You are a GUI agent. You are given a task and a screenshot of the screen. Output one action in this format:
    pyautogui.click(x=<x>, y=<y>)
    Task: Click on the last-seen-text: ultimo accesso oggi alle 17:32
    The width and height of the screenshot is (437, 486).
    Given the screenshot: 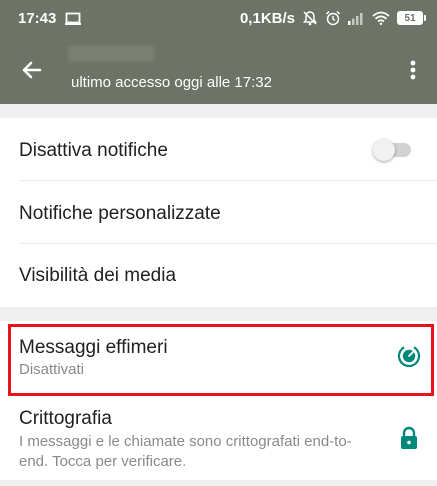 What is the action you would take?
    pyautogui.click(x=171, y=82)
    